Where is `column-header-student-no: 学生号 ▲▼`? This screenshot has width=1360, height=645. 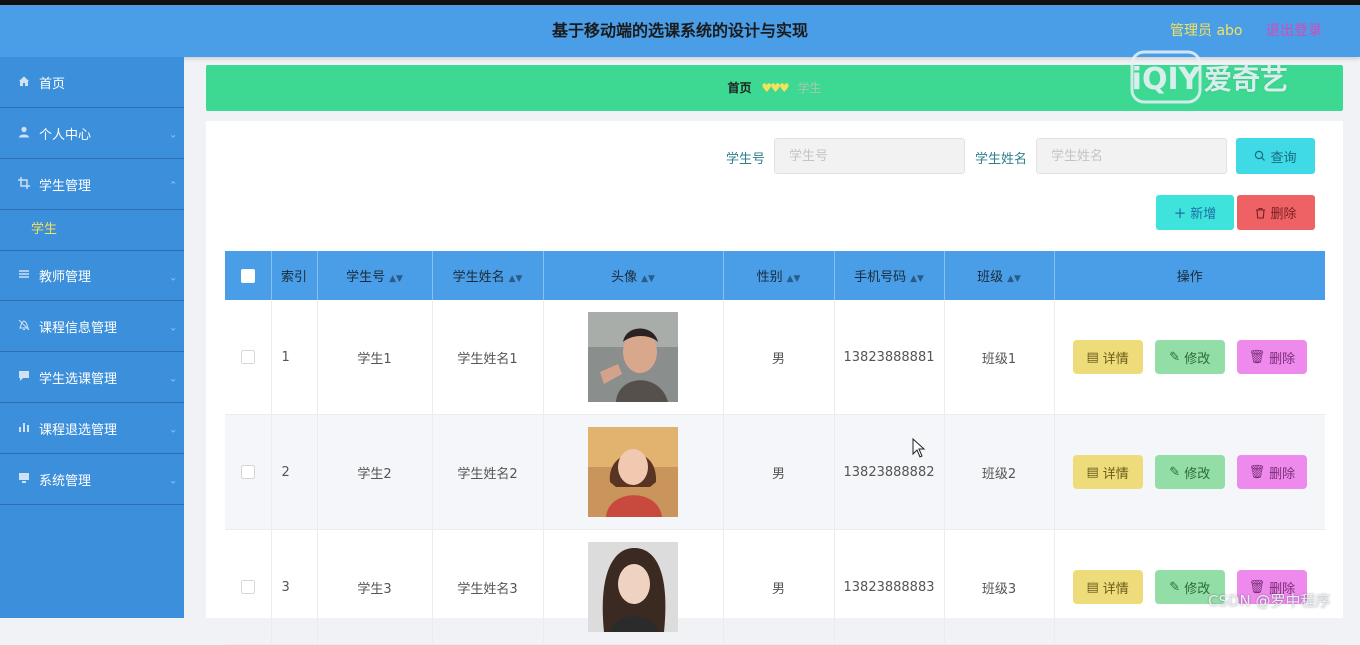
column-header-student-no: 学生号 ▲▼ is located at coordinates (375, 275).